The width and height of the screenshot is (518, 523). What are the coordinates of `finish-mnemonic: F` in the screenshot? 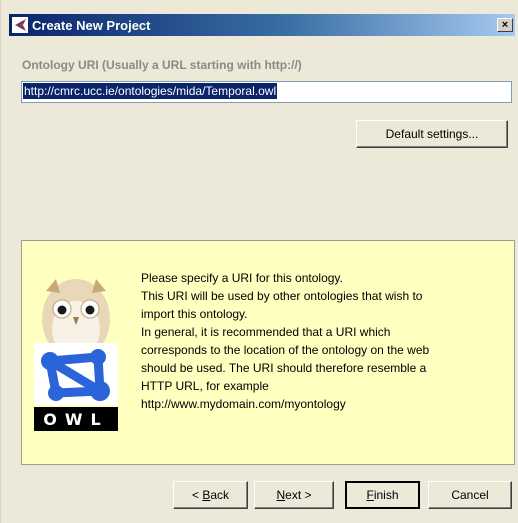 It's located at (370, 495).